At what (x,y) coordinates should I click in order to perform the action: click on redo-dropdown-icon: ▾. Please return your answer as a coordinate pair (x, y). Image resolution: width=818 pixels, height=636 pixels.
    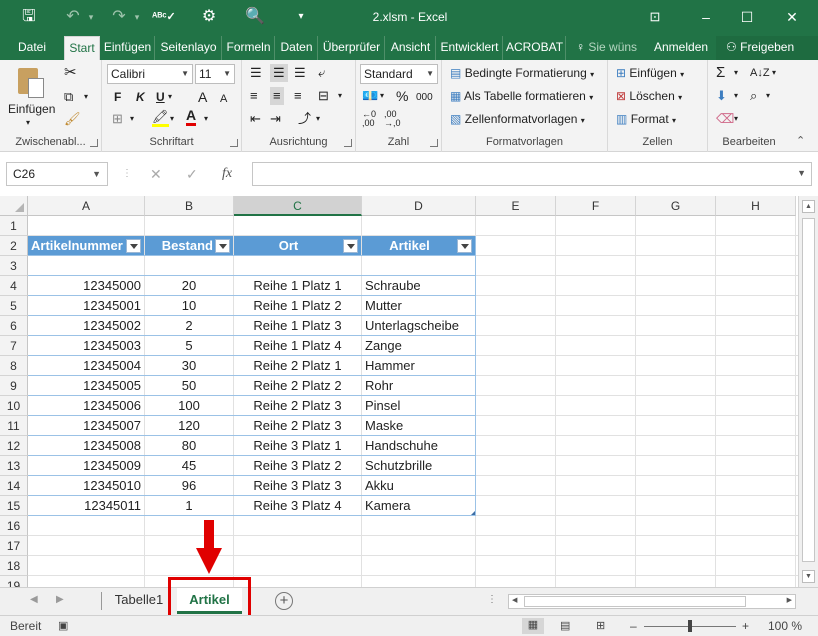
    Looking at the image, I should click on (137, 17).